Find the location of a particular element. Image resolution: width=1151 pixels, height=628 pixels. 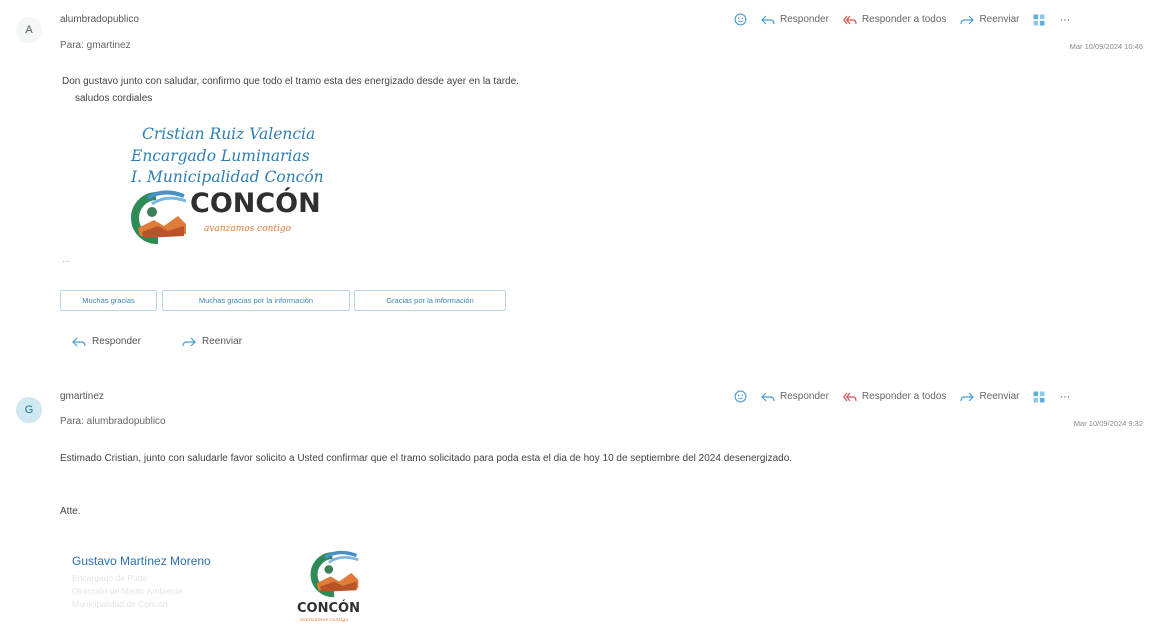

message-closing: Atte. is located at coordinates (70, 511).